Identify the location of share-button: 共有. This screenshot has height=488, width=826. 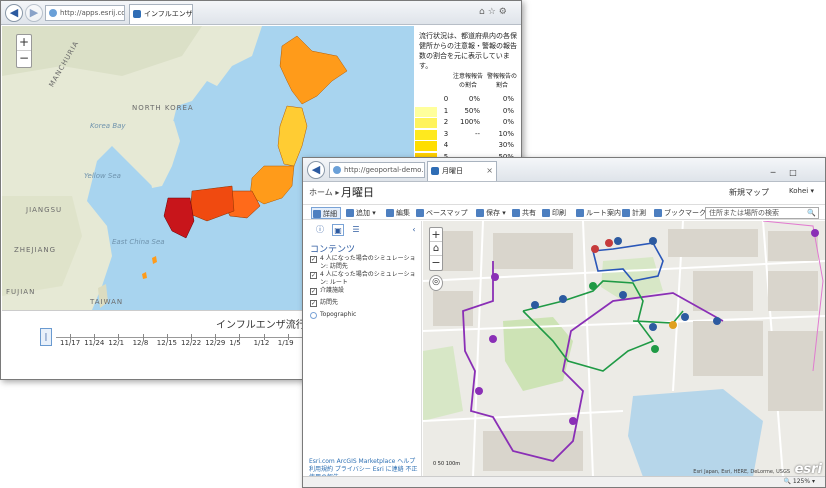
(523, 213).